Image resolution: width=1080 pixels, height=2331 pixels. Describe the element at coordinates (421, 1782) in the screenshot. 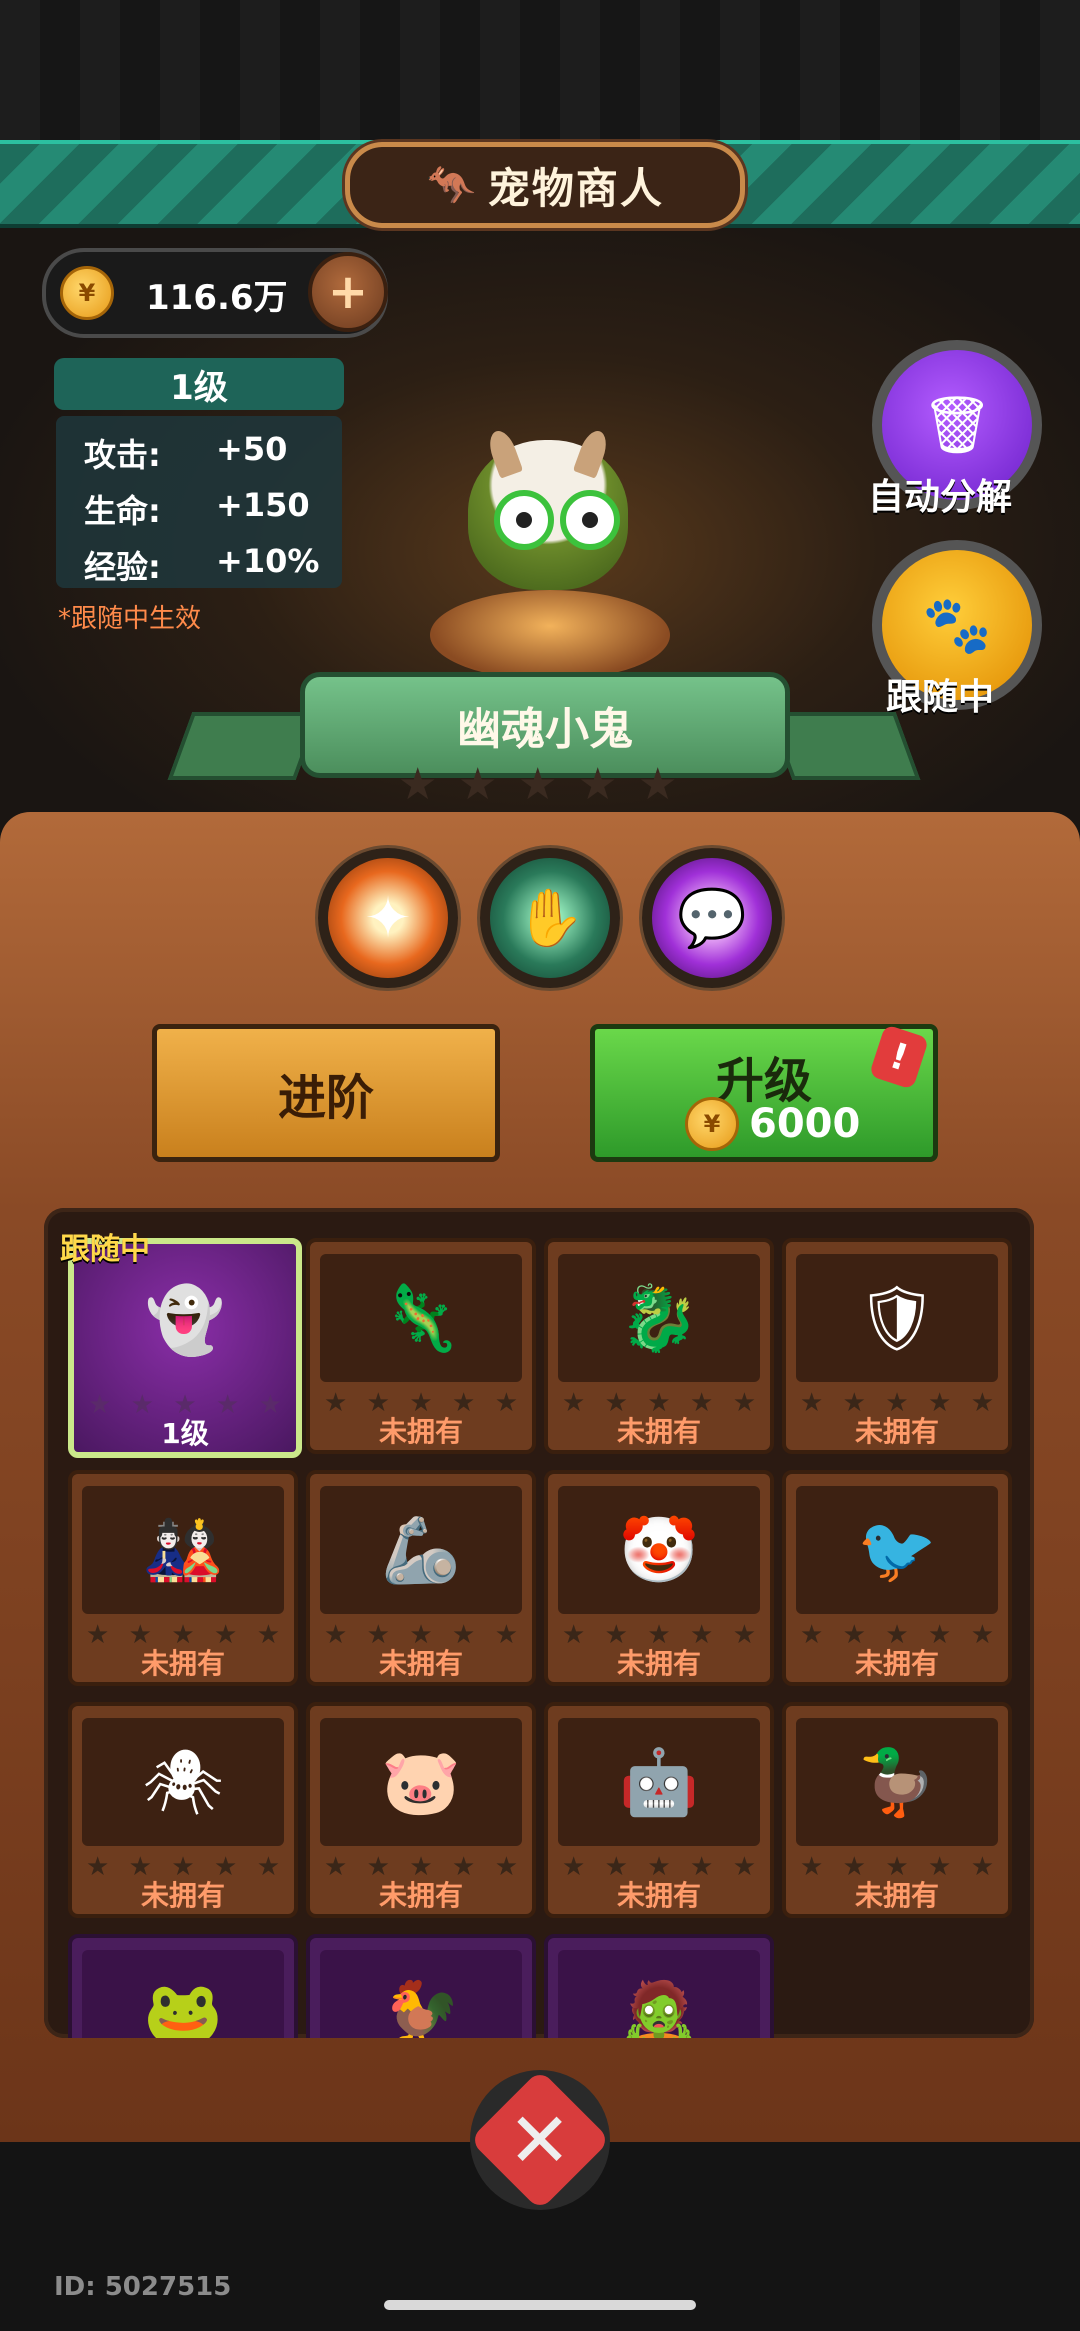

I see `pet-portrait: 🐷` at that location.